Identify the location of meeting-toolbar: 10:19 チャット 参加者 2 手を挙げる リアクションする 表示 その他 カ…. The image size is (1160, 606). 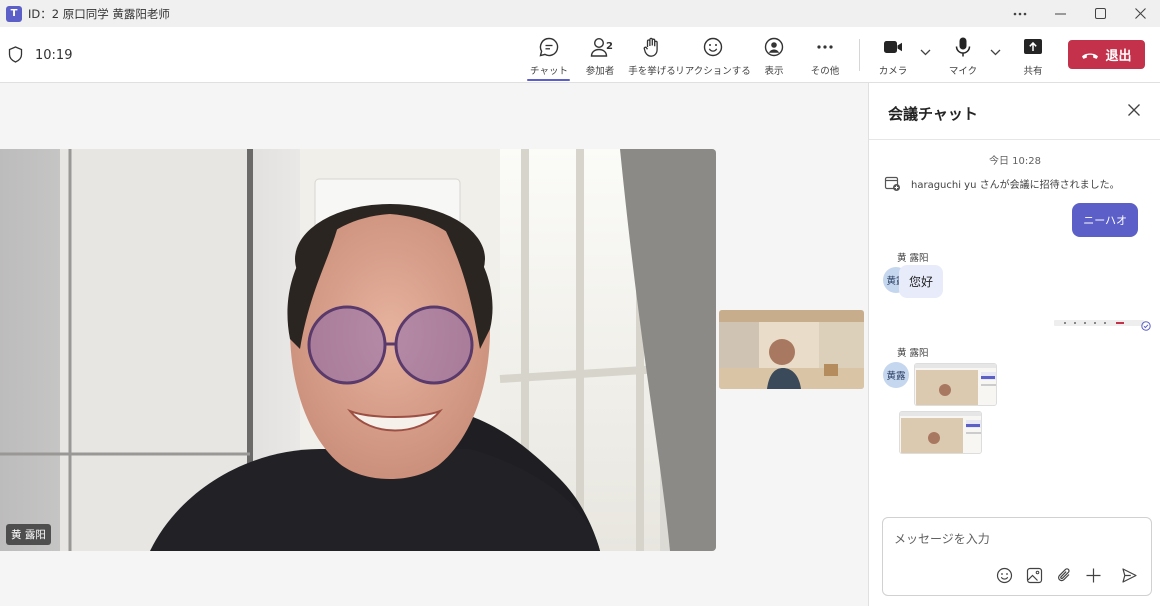
(580, 55).